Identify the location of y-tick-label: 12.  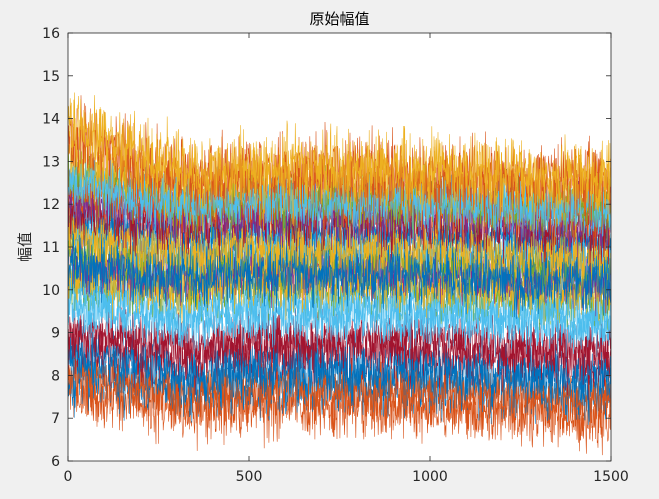
(51, 205).